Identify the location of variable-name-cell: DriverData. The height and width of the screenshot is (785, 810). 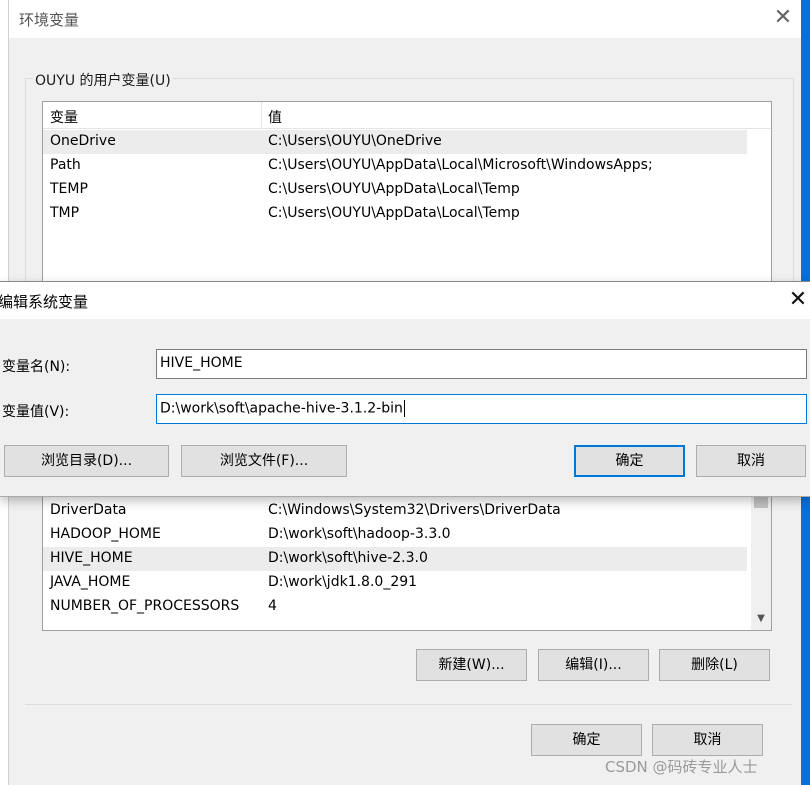
(88, 510).